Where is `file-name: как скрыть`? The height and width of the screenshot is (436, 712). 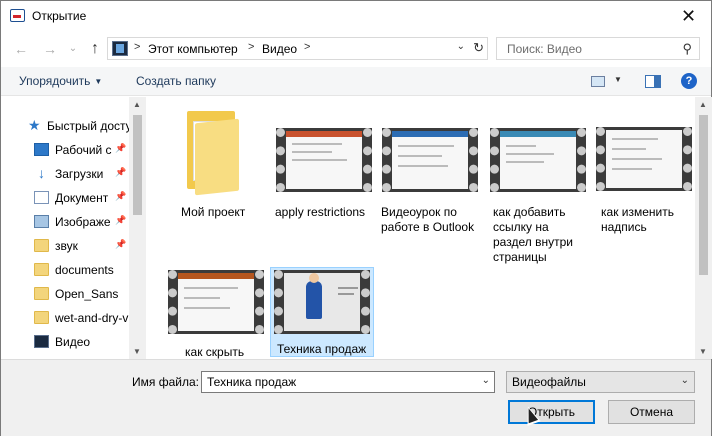 file-name: как скрыть is located at coordinates (215, 352).